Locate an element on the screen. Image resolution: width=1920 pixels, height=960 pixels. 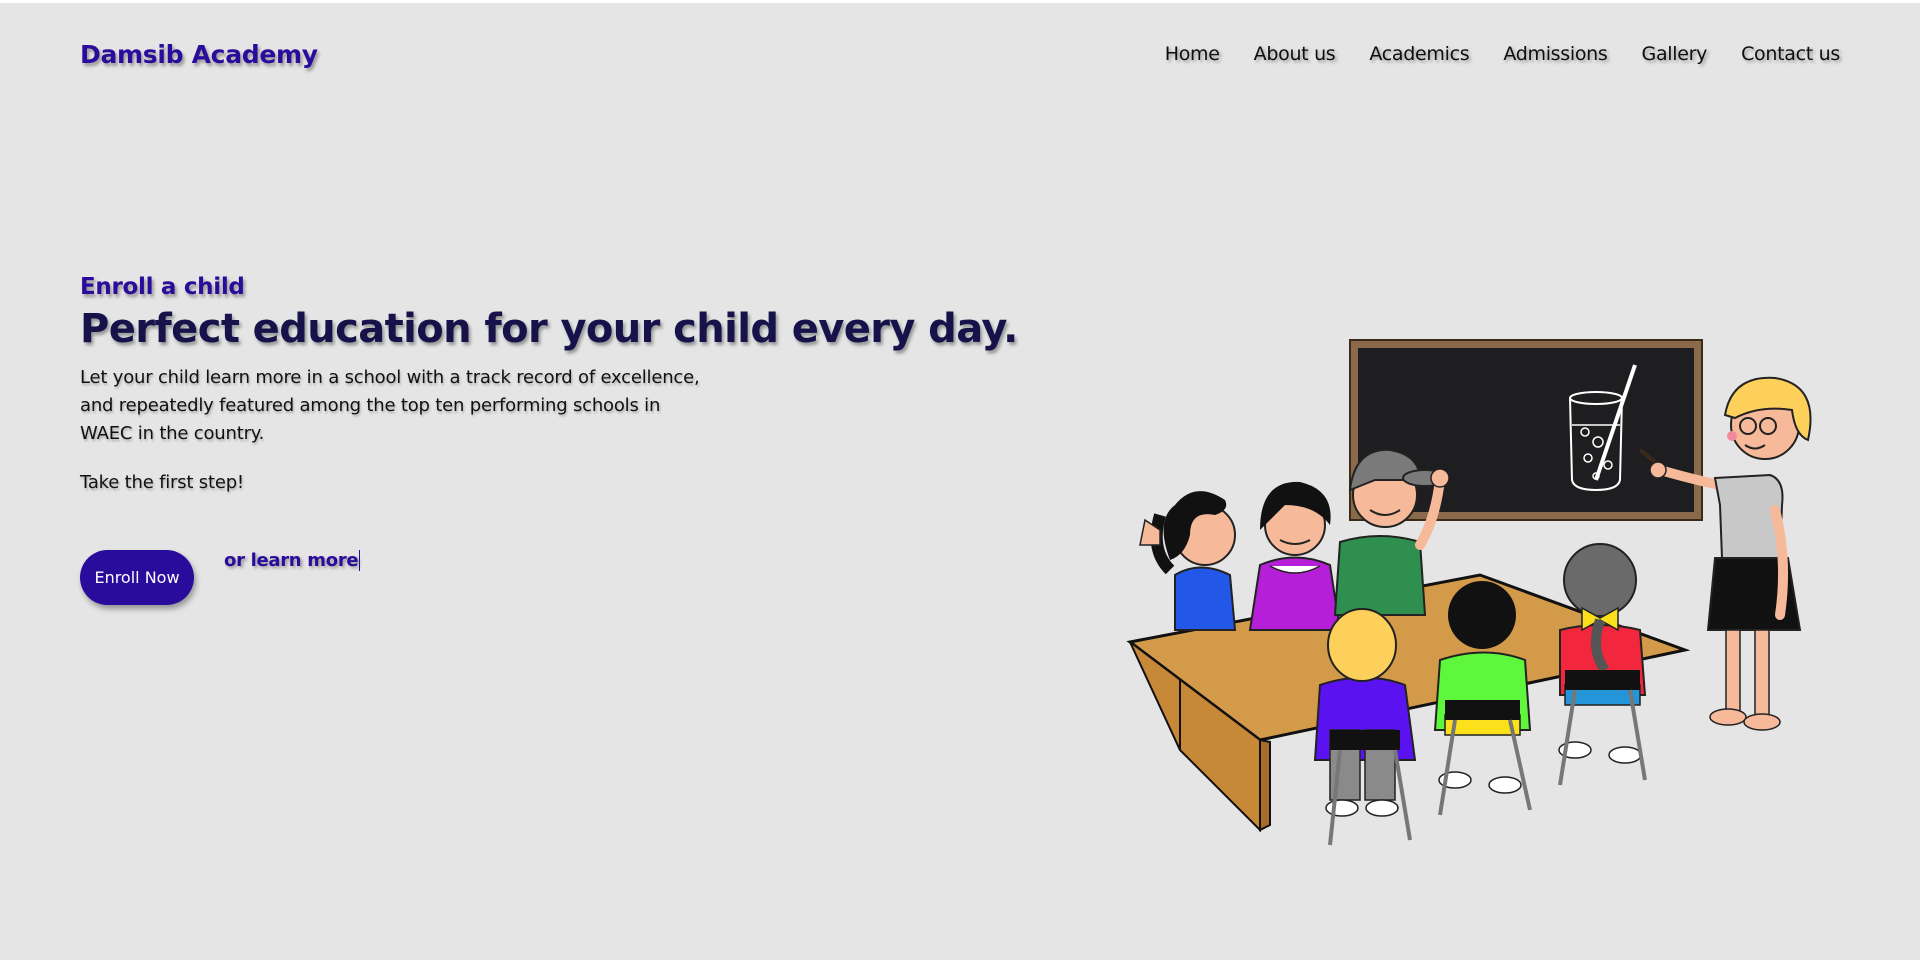
top-strip is located at coordinates (960, 1).